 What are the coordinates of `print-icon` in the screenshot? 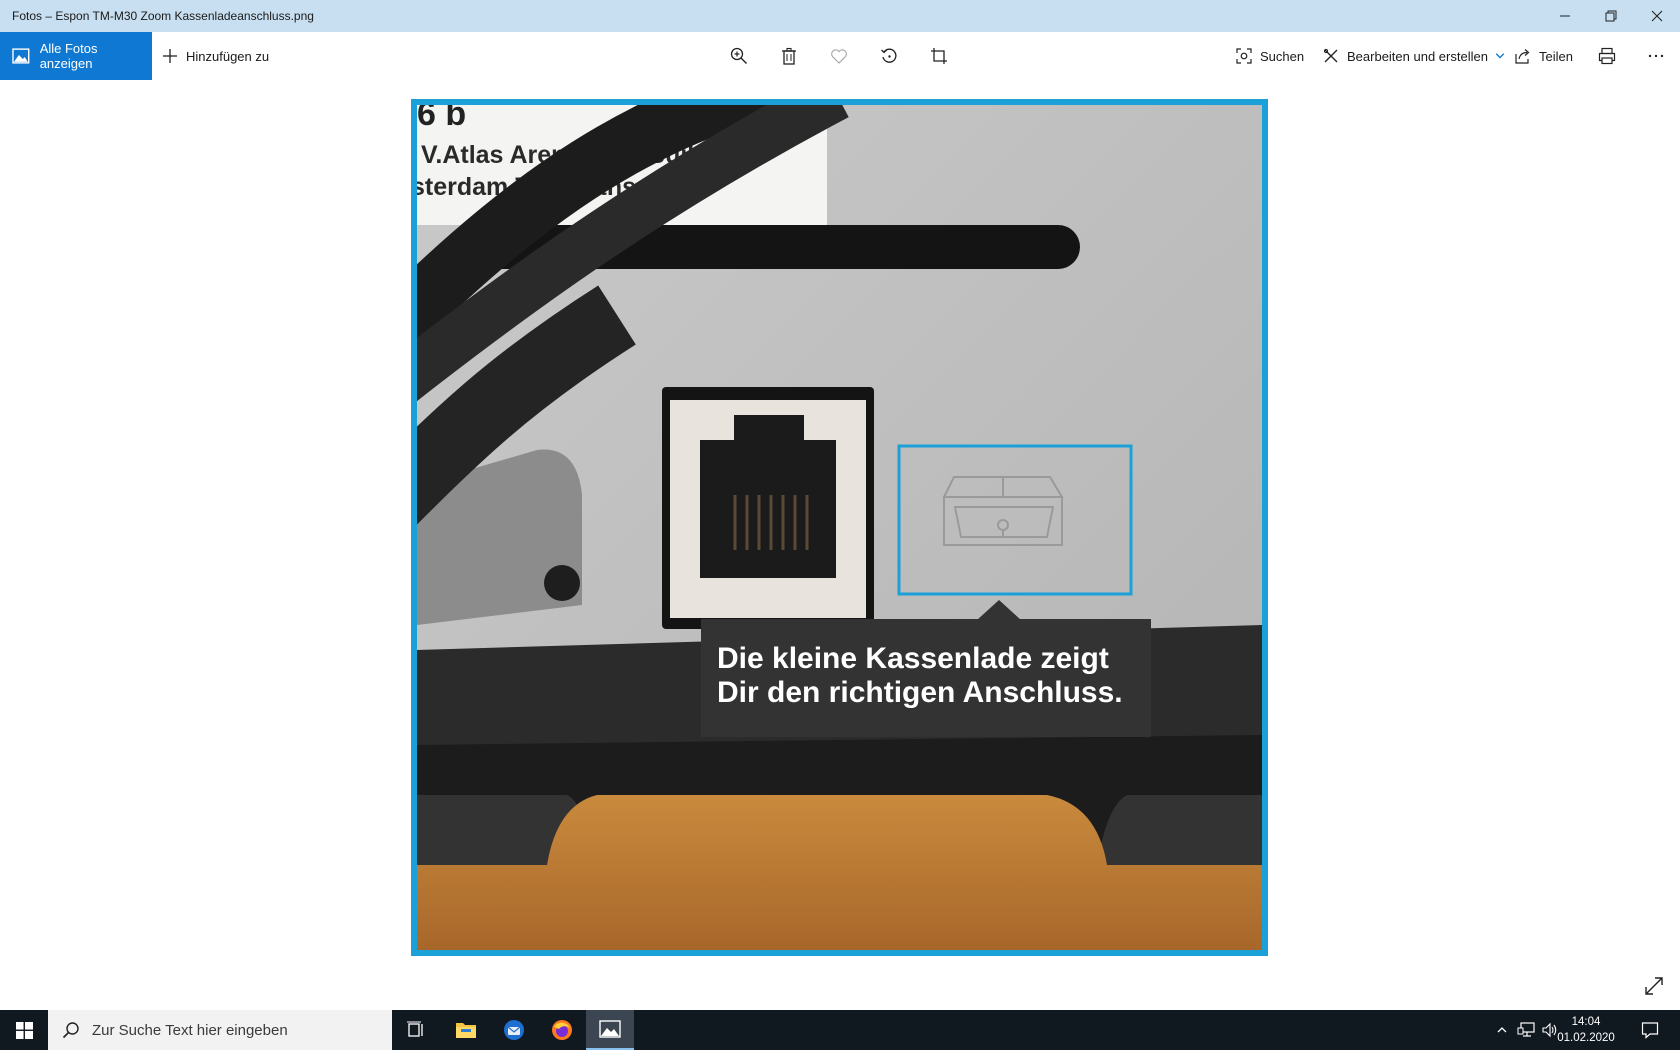 It's located at (1607, 56).